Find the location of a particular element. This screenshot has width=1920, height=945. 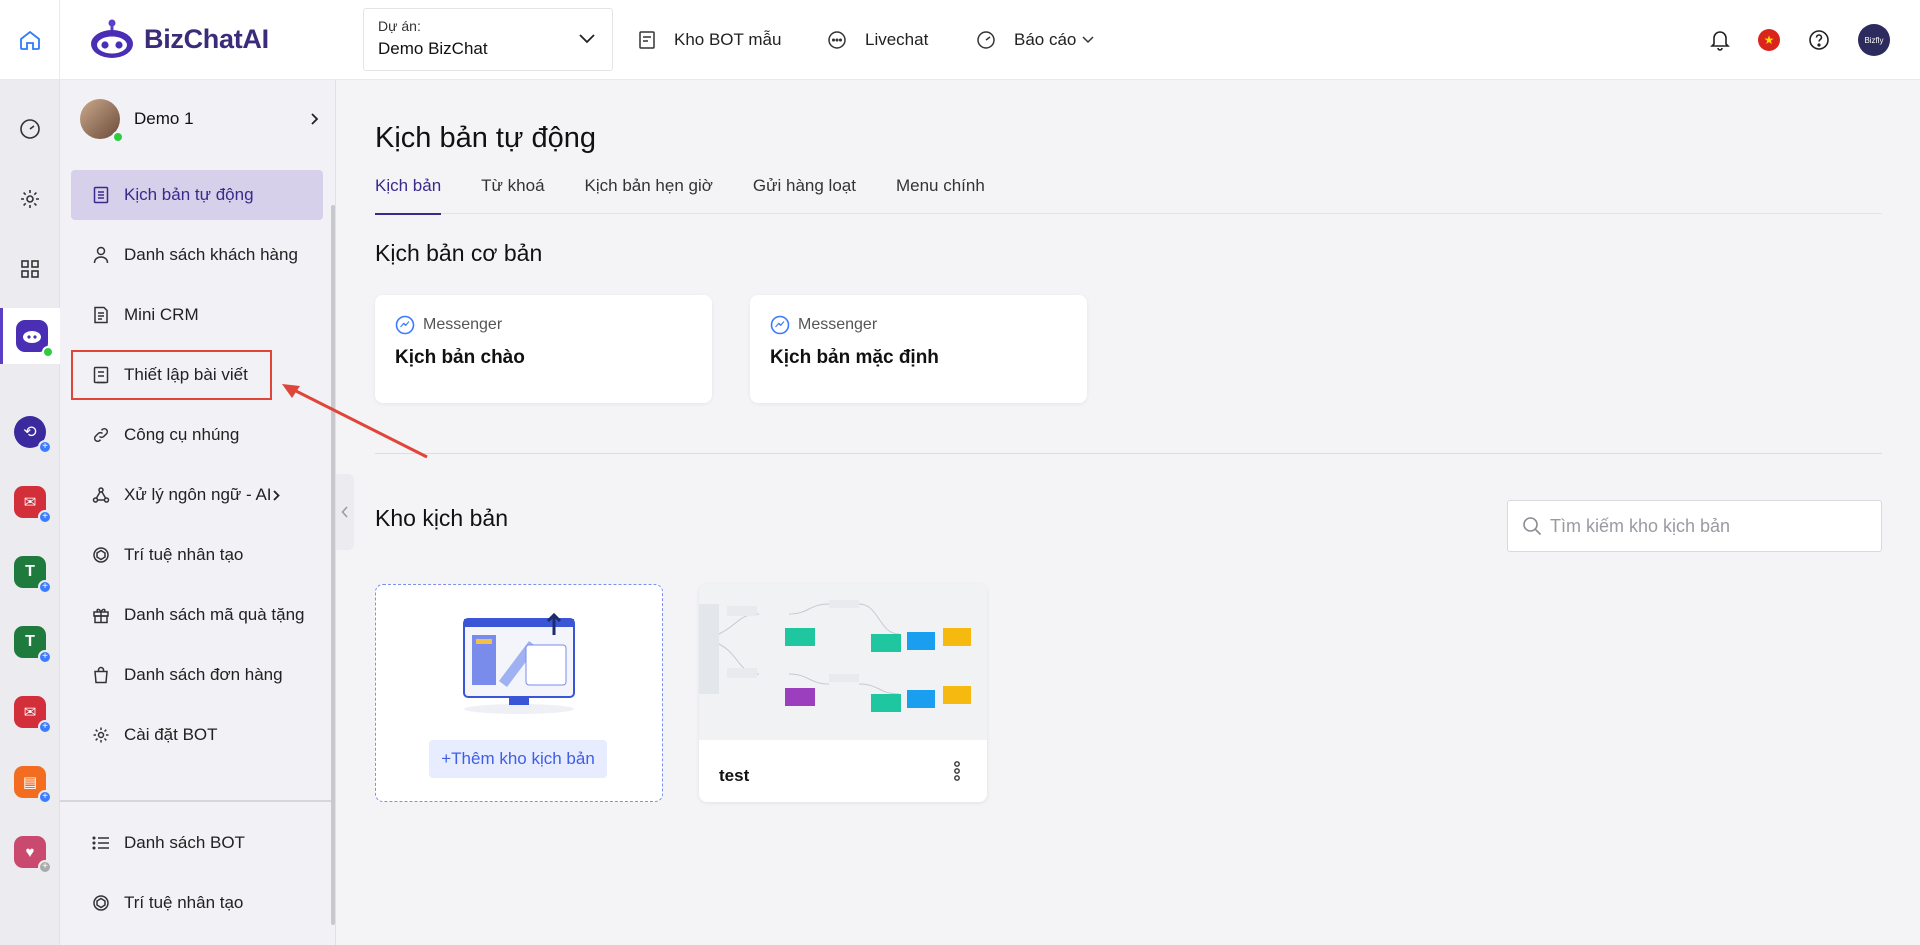

sidebar-item-bot-list: Danh sách BOT is located at coordinates (197, 843).